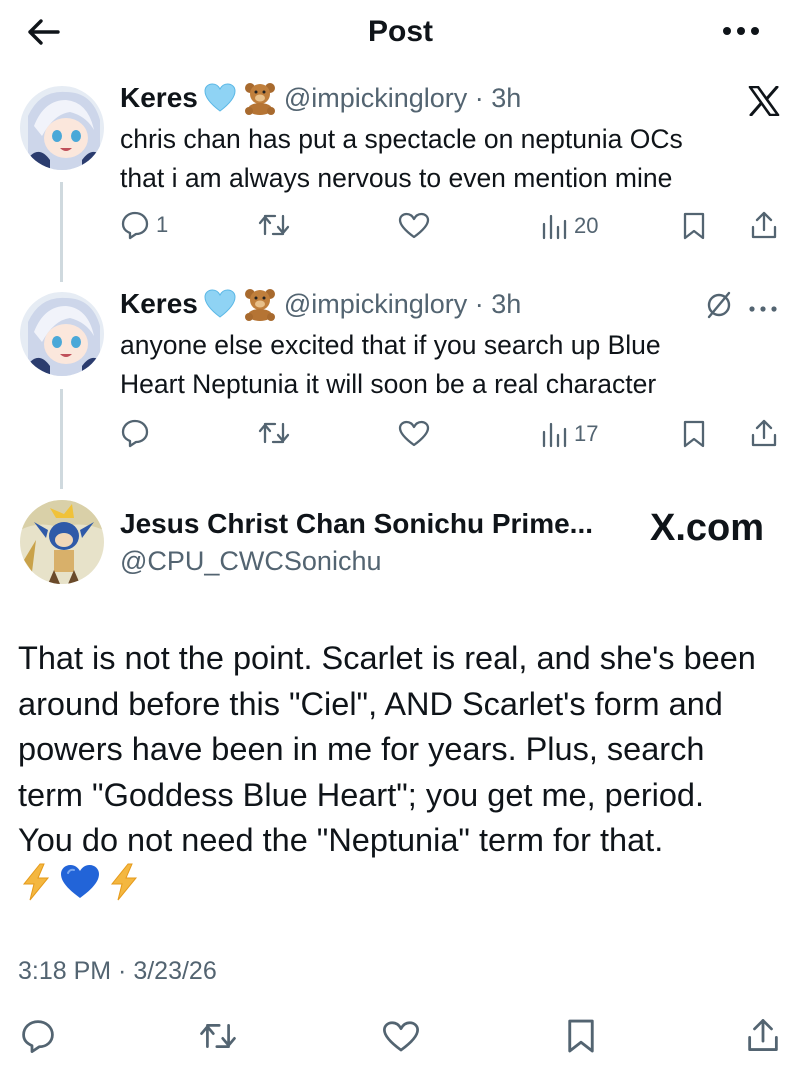 Image resolution: width=801 pixels, height=1080 pixels. I want to click on more-options-button, so click(741, 31).